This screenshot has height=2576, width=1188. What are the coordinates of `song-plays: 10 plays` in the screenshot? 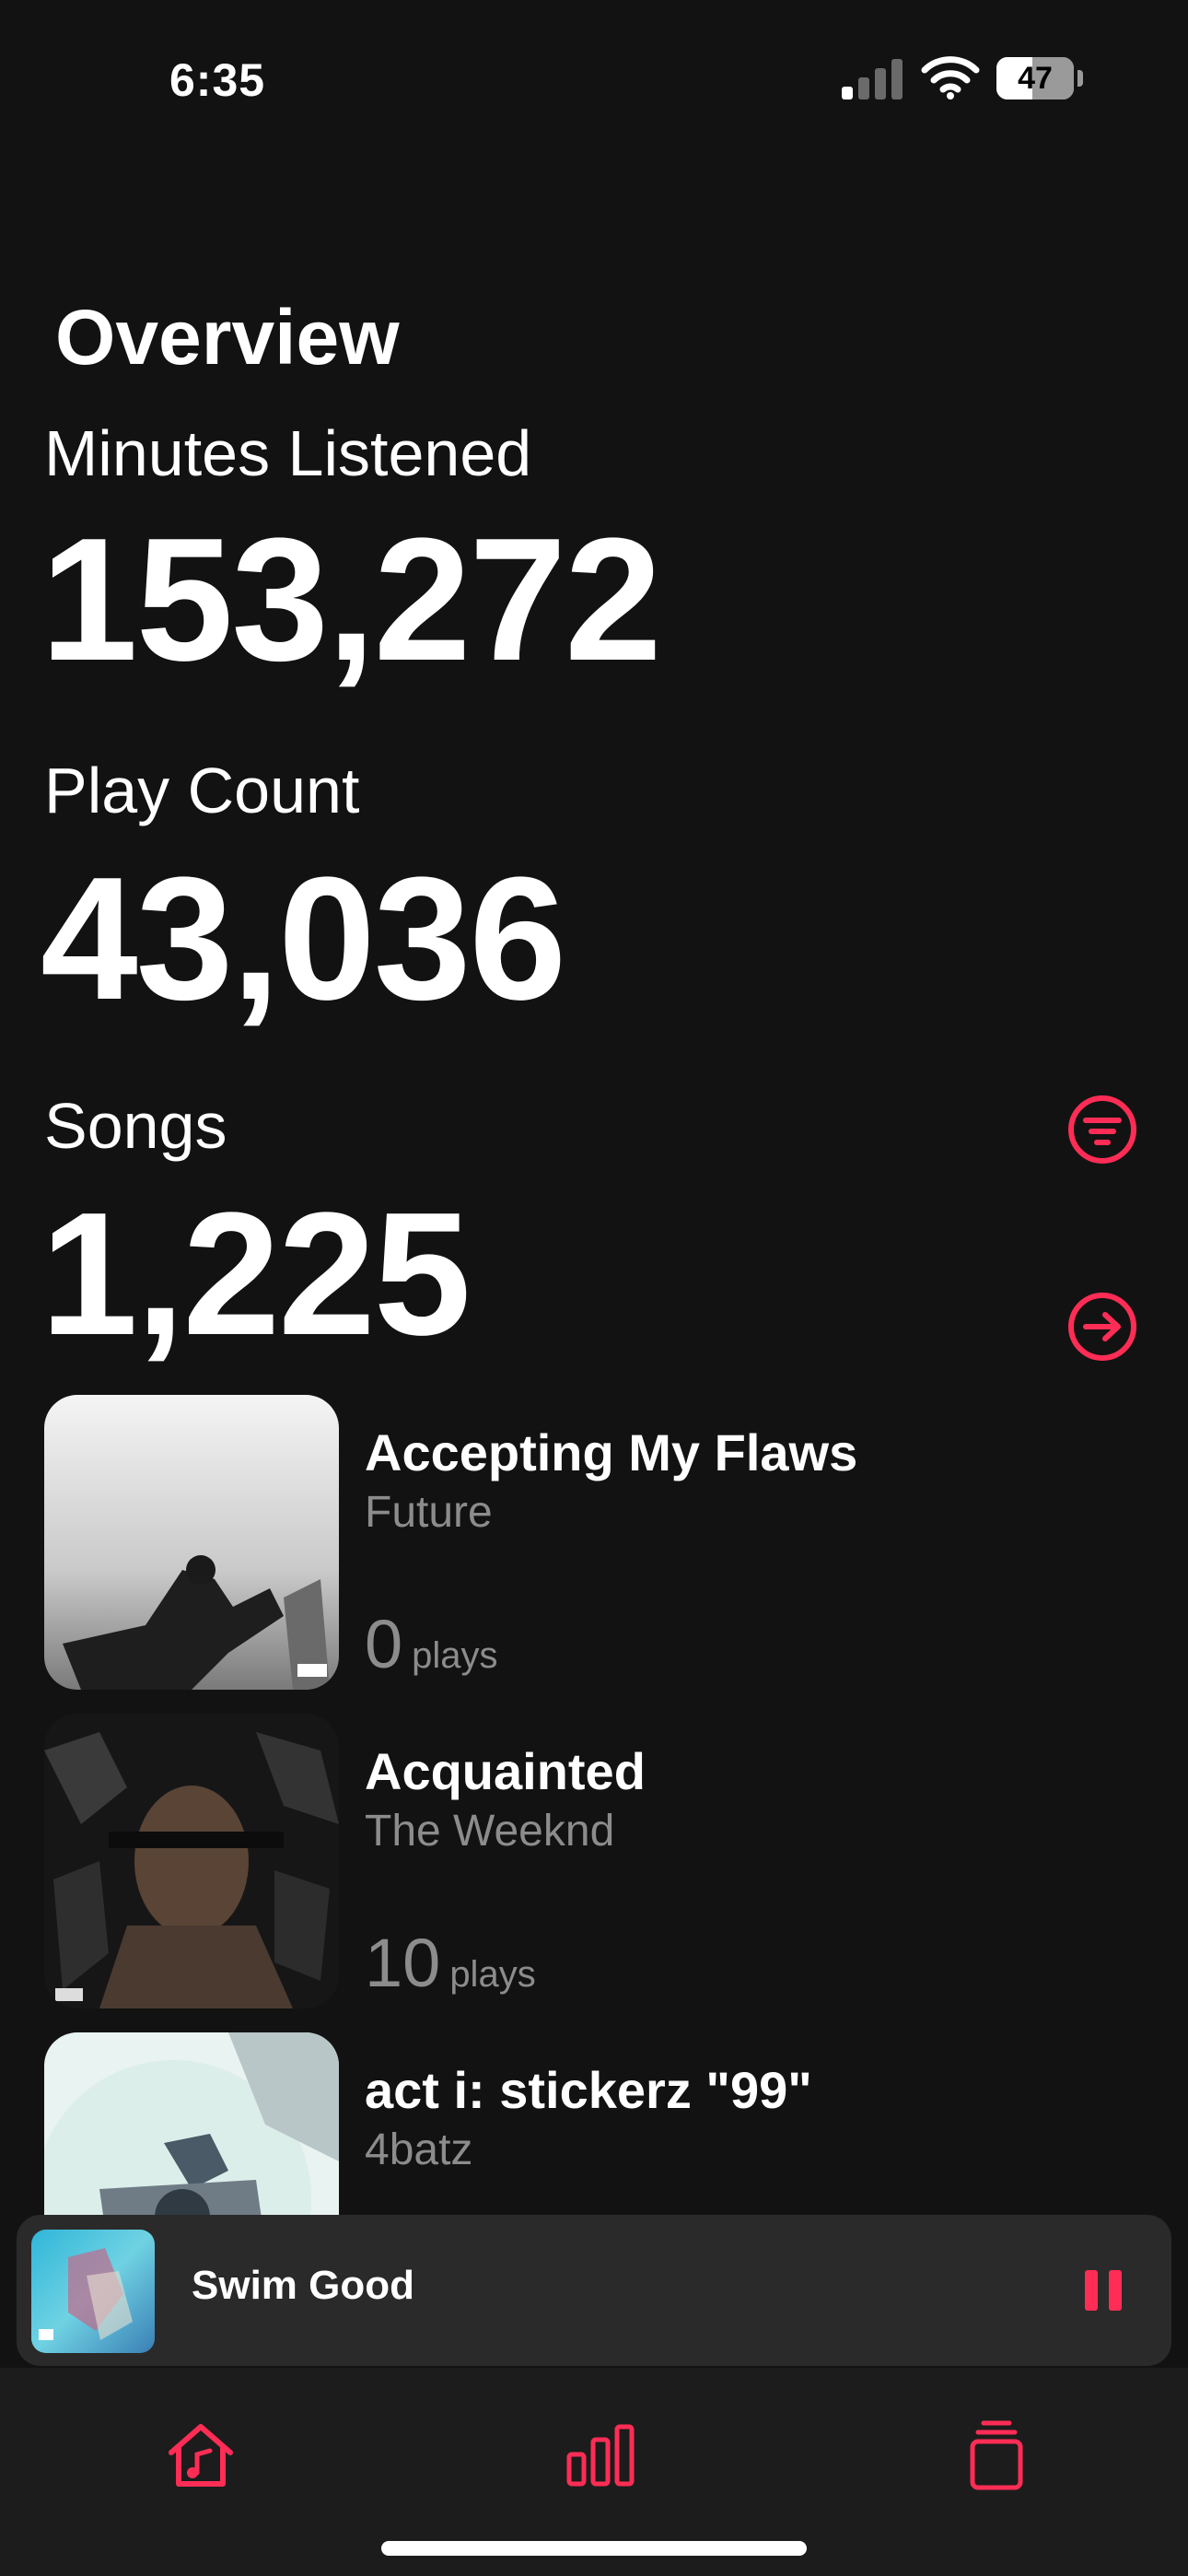 It's located at (451, 1963).